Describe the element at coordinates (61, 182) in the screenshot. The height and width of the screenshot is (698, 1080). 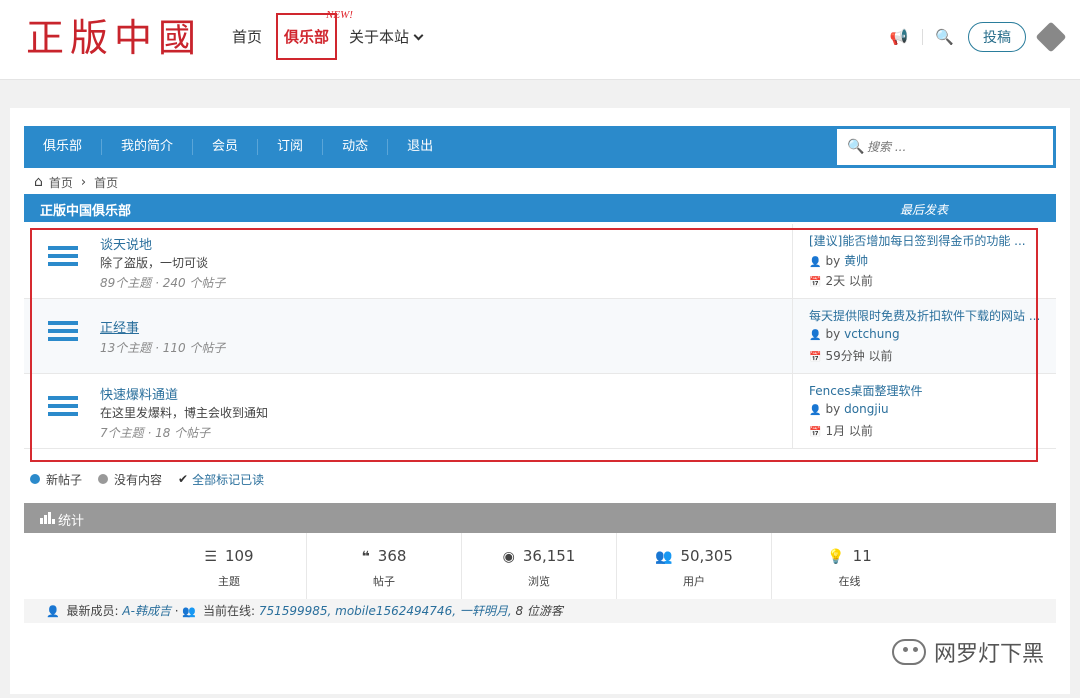
I see `breadcrumb-item-home: 首页` at that location.